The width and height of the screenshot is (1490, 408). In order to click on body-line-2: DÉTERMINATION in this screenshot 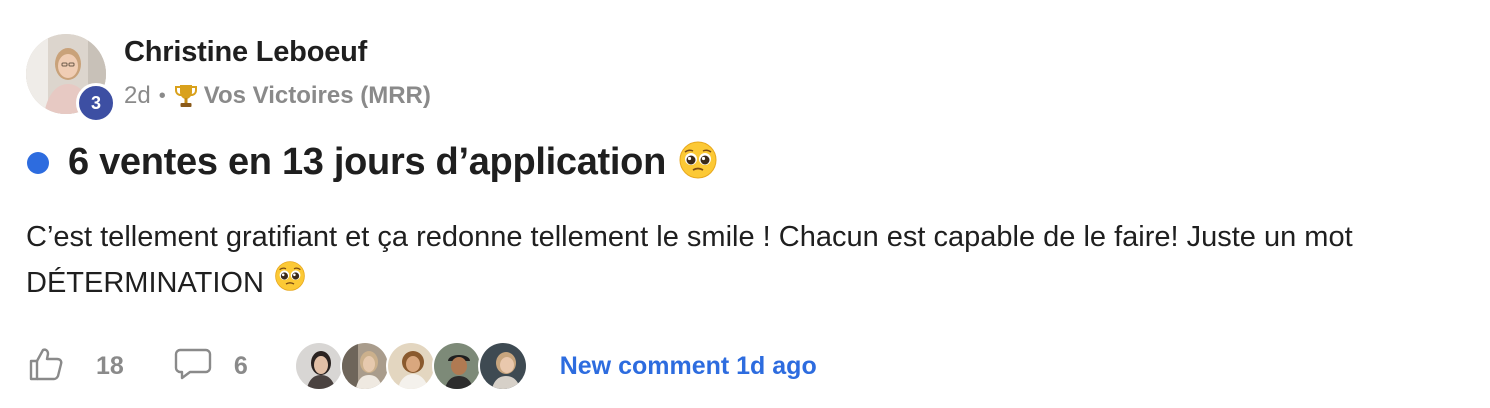, I will do `click(756, 283)`.